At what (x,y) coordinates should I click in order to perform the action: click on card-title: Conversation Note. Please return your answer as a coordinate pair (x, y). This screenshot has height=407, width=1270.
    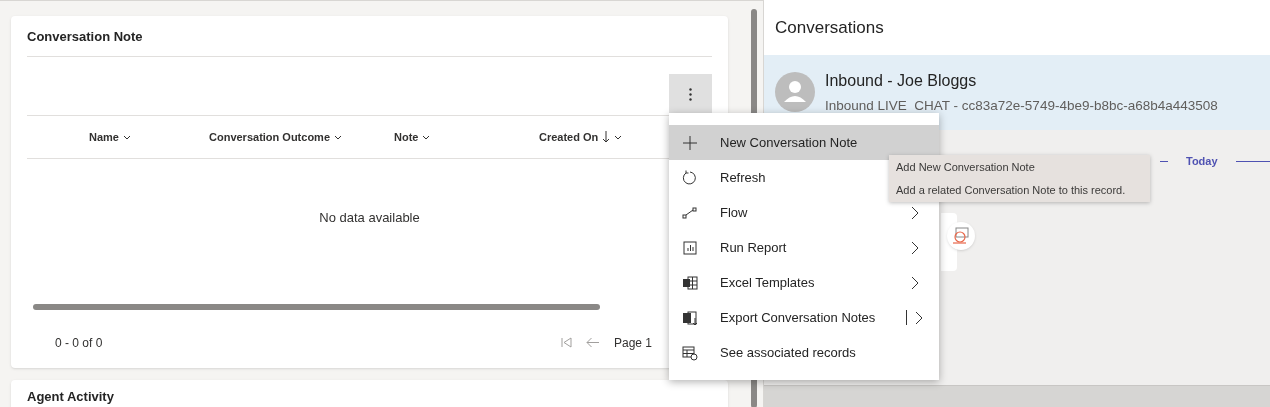
    Looking at the image, I should click on (85, 37).